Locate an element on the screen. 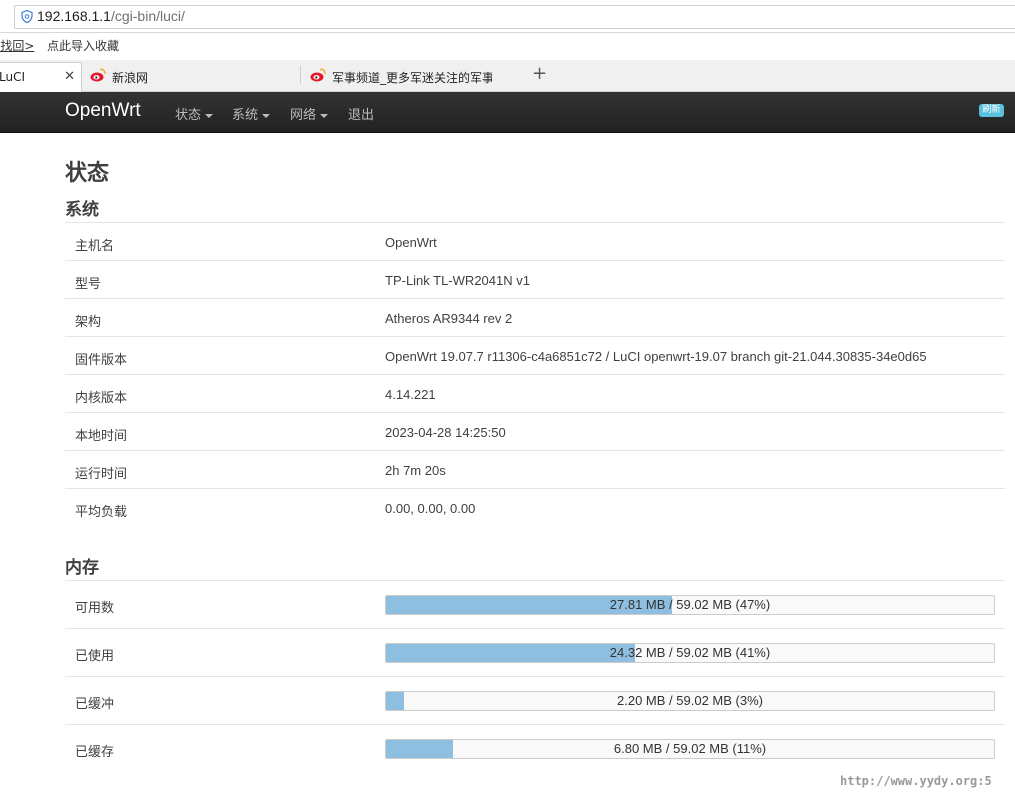  url-host: 192.168.1.1 is located at coordinates (74, 16).